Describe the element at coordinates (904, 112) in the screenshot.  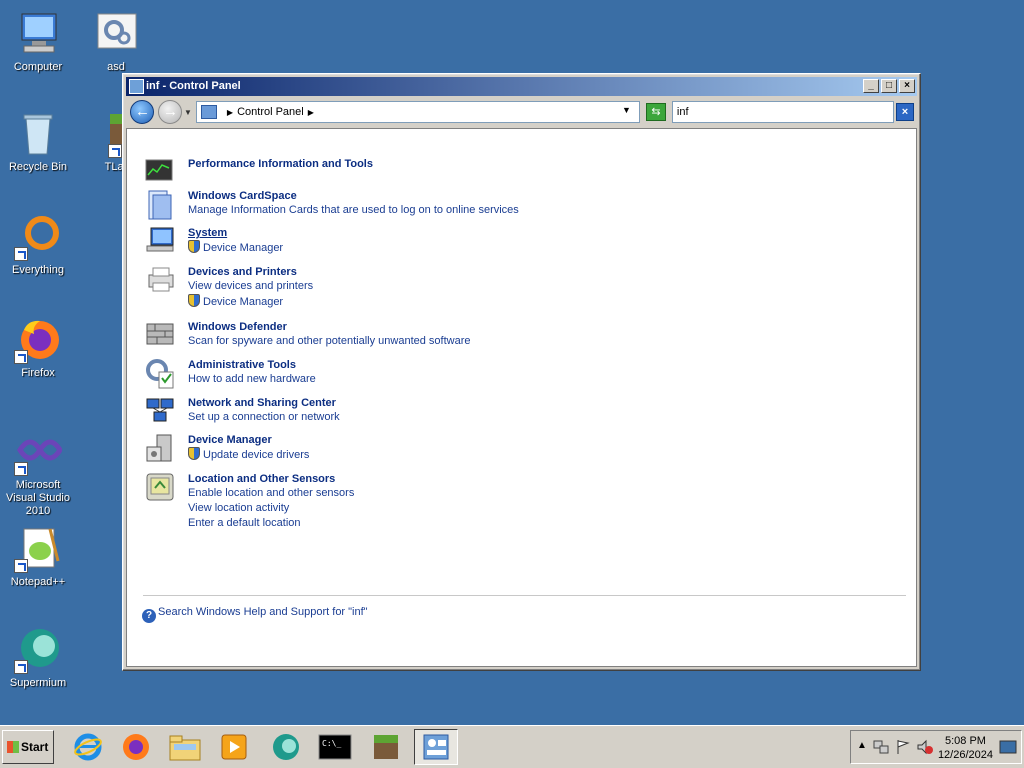
I see `clear-search-button: ×` at that location.